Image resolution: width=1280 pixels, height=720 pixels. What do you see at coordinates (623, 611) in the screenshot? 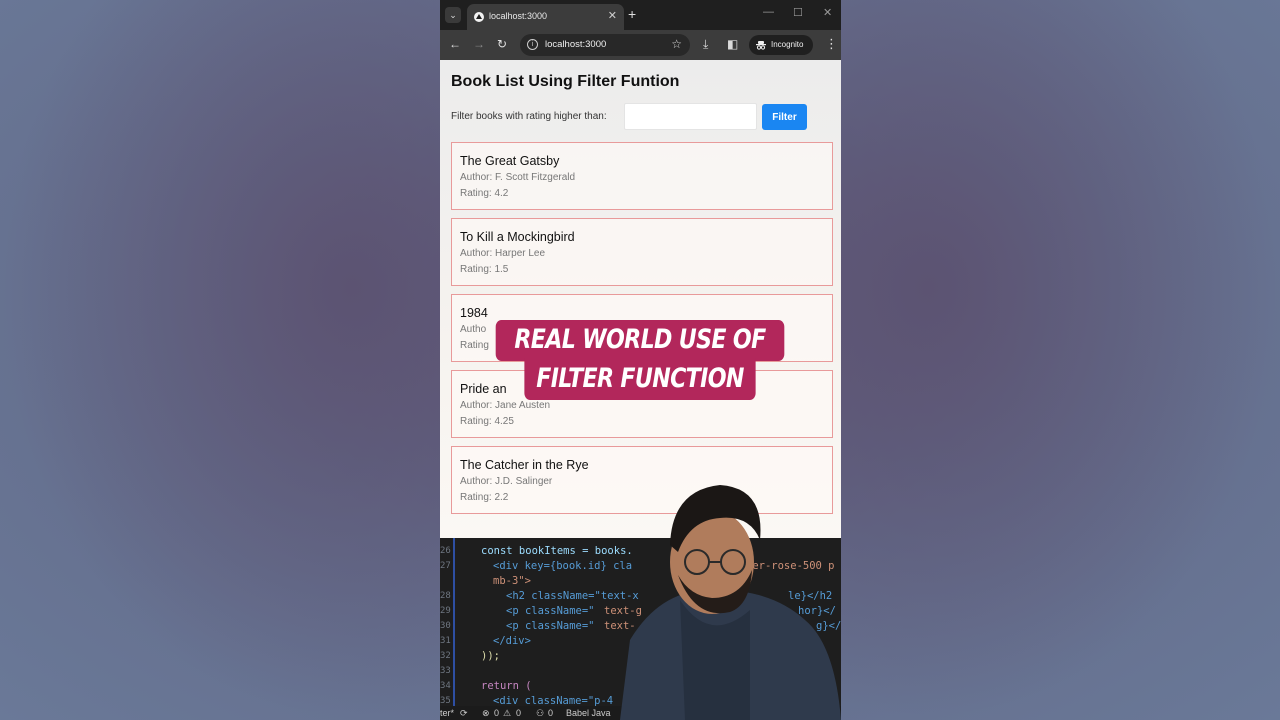
I see `code-fragment: text-g` at bounding box center [623, 611].